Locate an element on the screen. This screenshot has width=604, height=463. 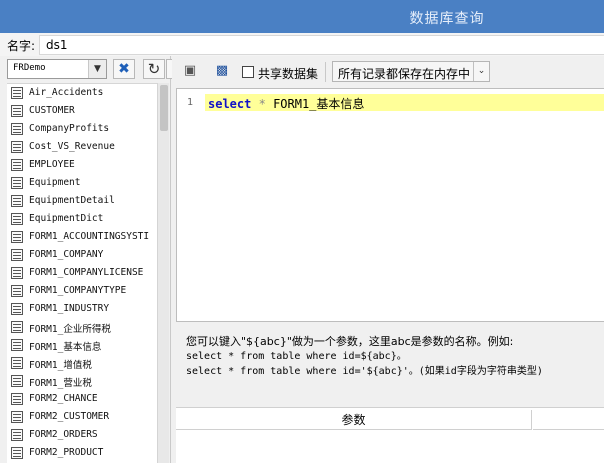
hint-line-2: select * from table where id=${abc}。 is located at coordinates (296, 356).